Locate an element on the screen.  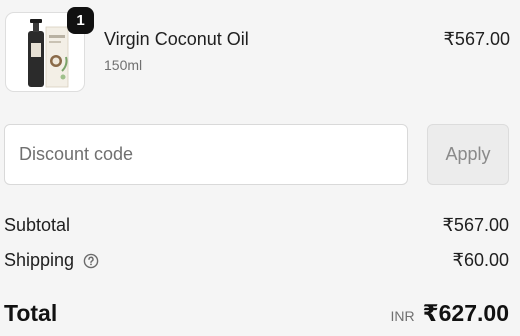
shipping-value: ₹60.00 is located at coordinates (481, 260).